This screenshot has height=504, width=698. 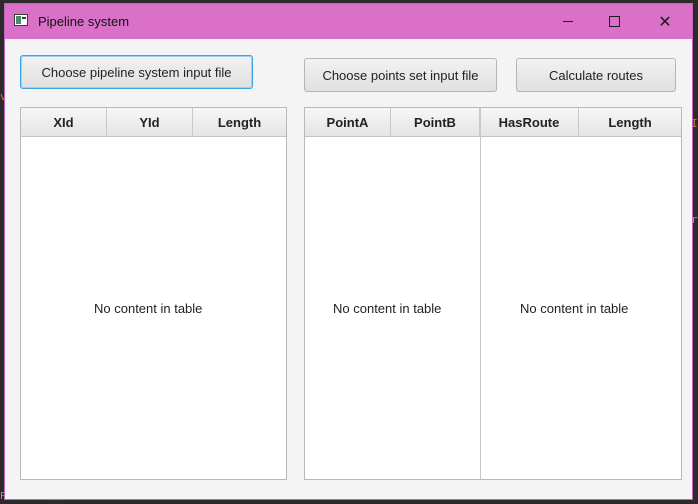 I want to click on points-table-split-divider, so click(x=480, y=293).